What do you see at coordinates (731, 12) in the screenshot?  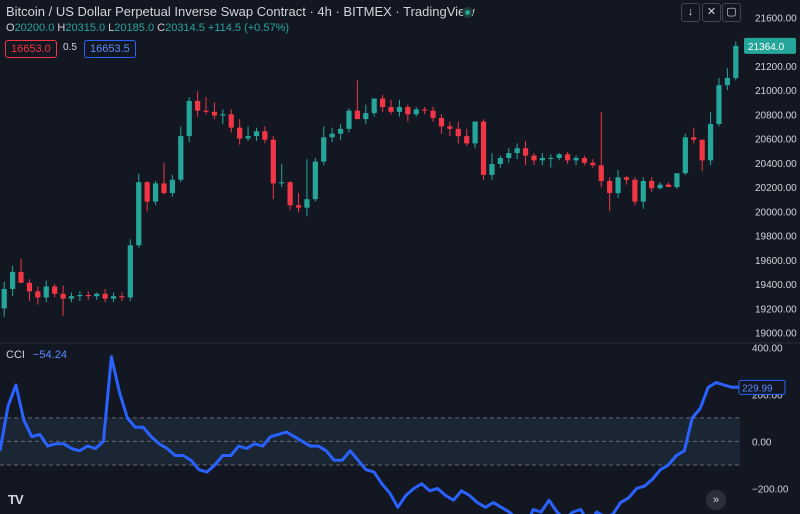 I see `fullscreen-icon: ▢` at bounding box center [731, 12].